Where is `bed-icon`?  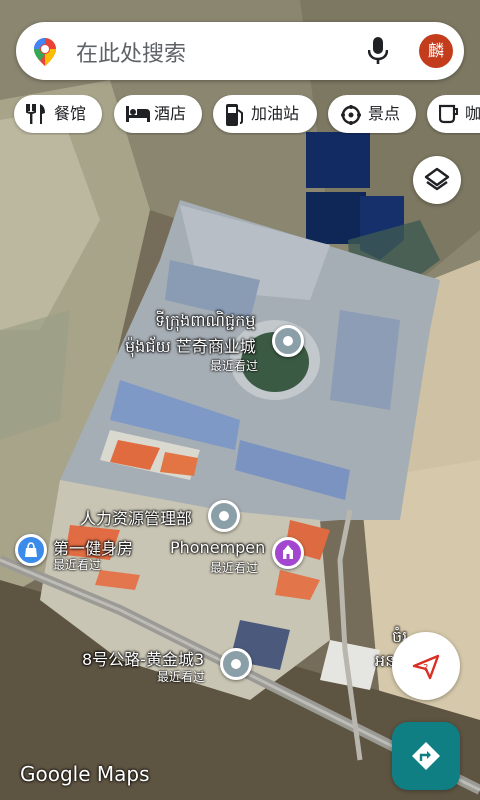 bed-icon is located at coordinates (138, 114).